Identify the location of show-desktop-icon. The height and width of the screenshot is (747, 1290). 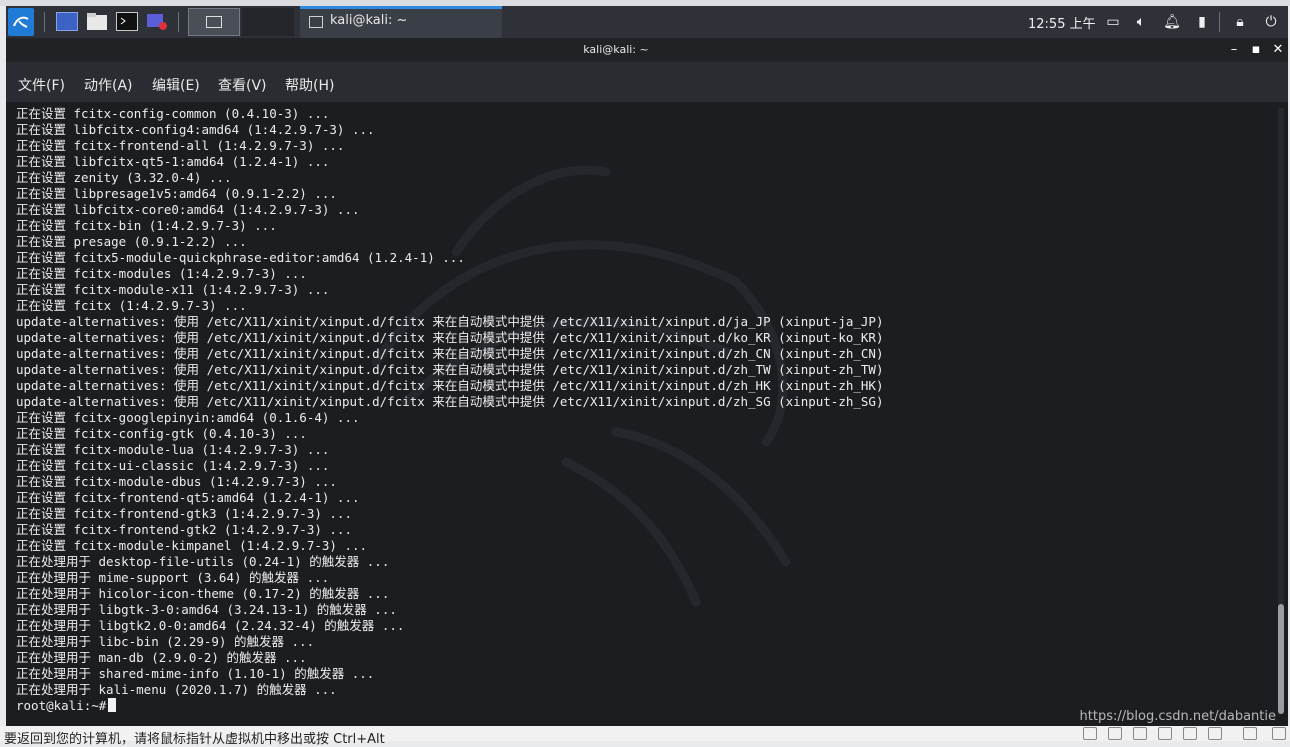
(67, 21).